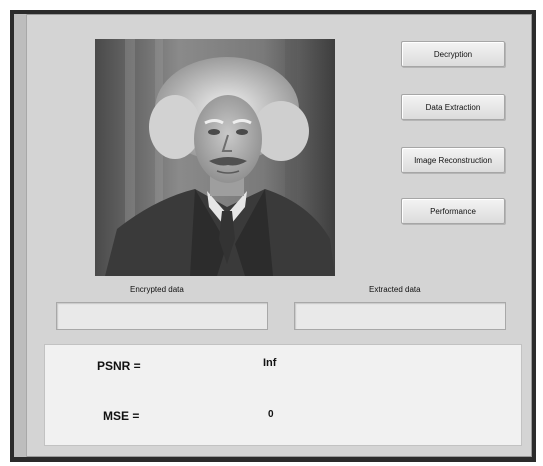 This screenshot has width=543, height=466. What do you see at coordinates (270, 363) in the screenshot?
I see `psnr-value: Inf` at bounding box center [270, 363].